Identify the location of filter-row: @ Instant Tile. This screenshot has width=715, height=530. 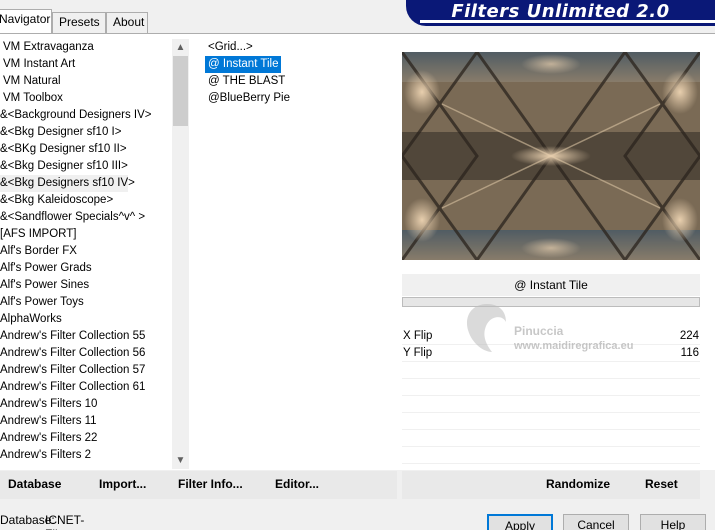
(300, 64).